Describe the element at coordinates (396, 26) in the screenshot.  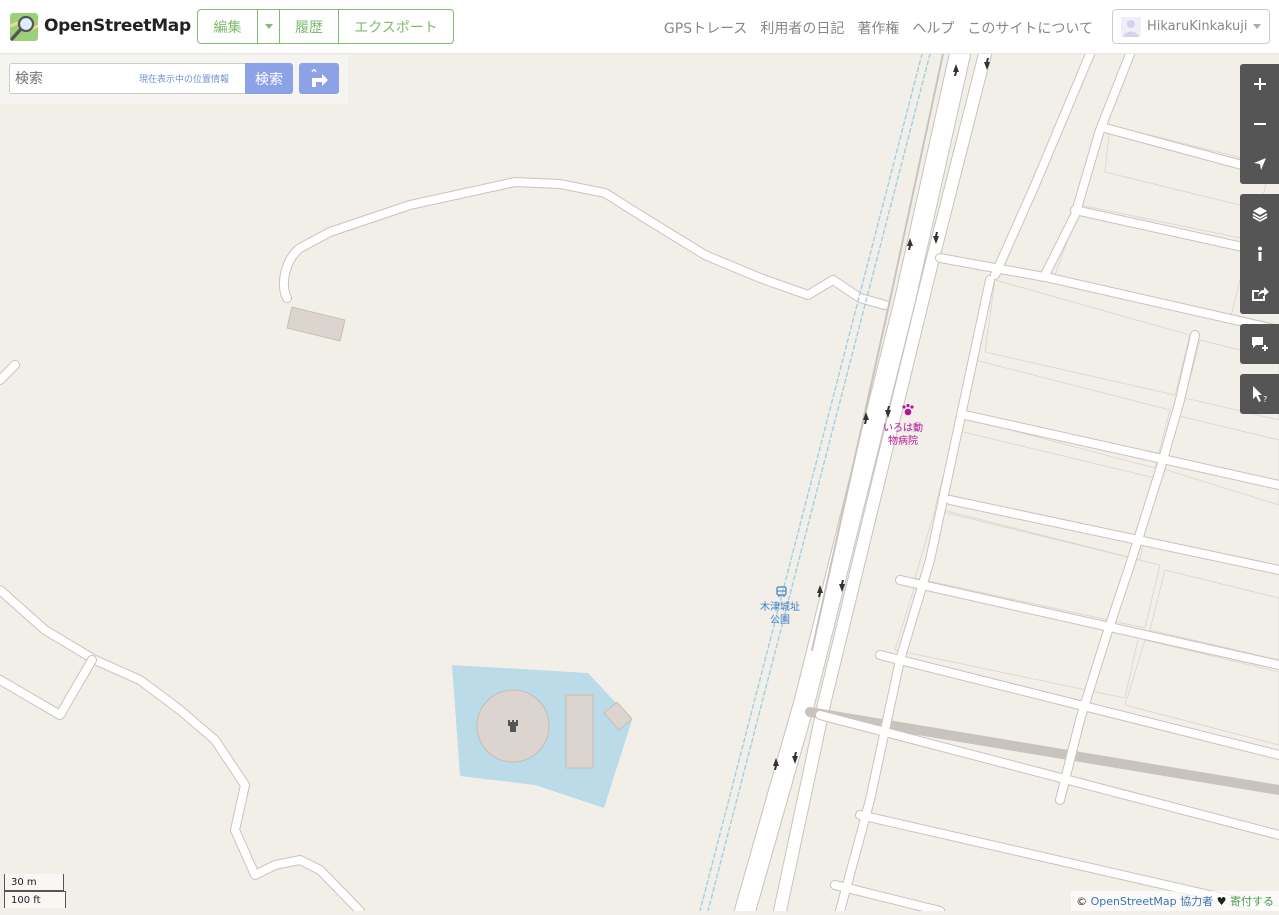
I see `export-button: エクスポート` at that location.